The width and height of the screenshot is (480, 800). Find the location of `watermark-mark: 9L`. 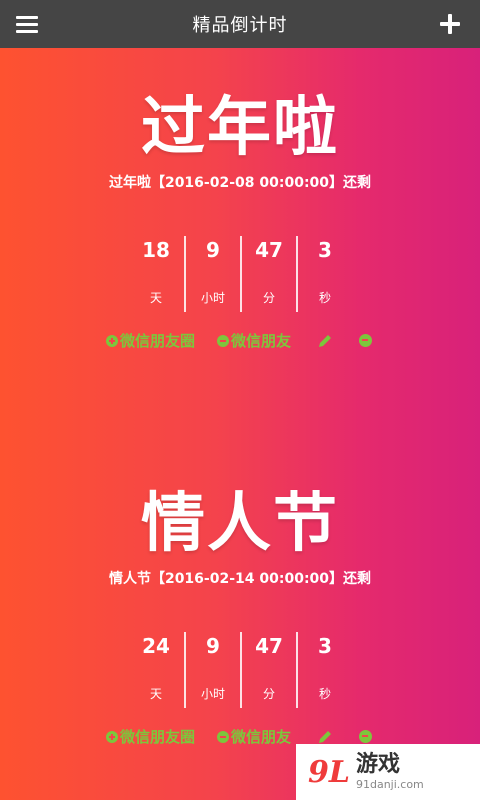

watermark-mark: 9L is located at coordinates (329, 772).